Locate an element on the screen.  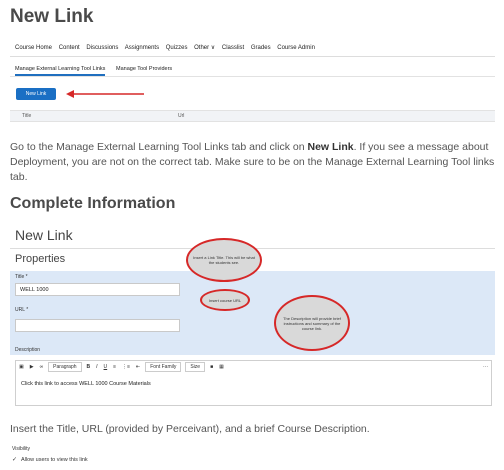
nav-assignments: Assignments is located at coordinates (142, 48).